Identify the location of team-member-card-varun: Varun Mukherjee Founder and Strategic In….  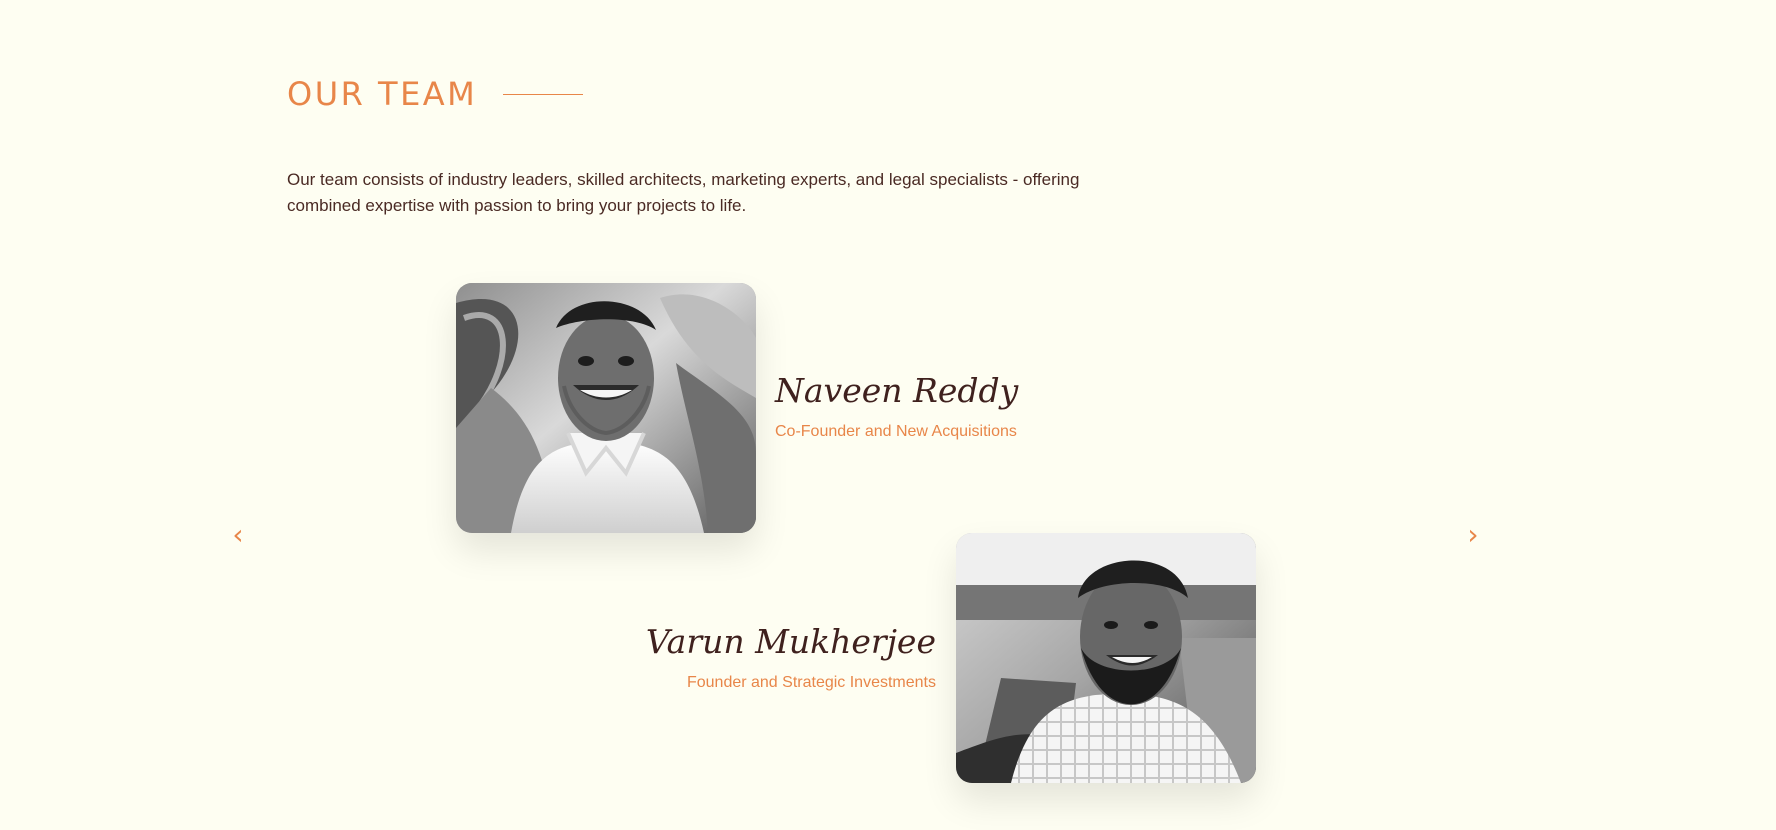
(756, 657).